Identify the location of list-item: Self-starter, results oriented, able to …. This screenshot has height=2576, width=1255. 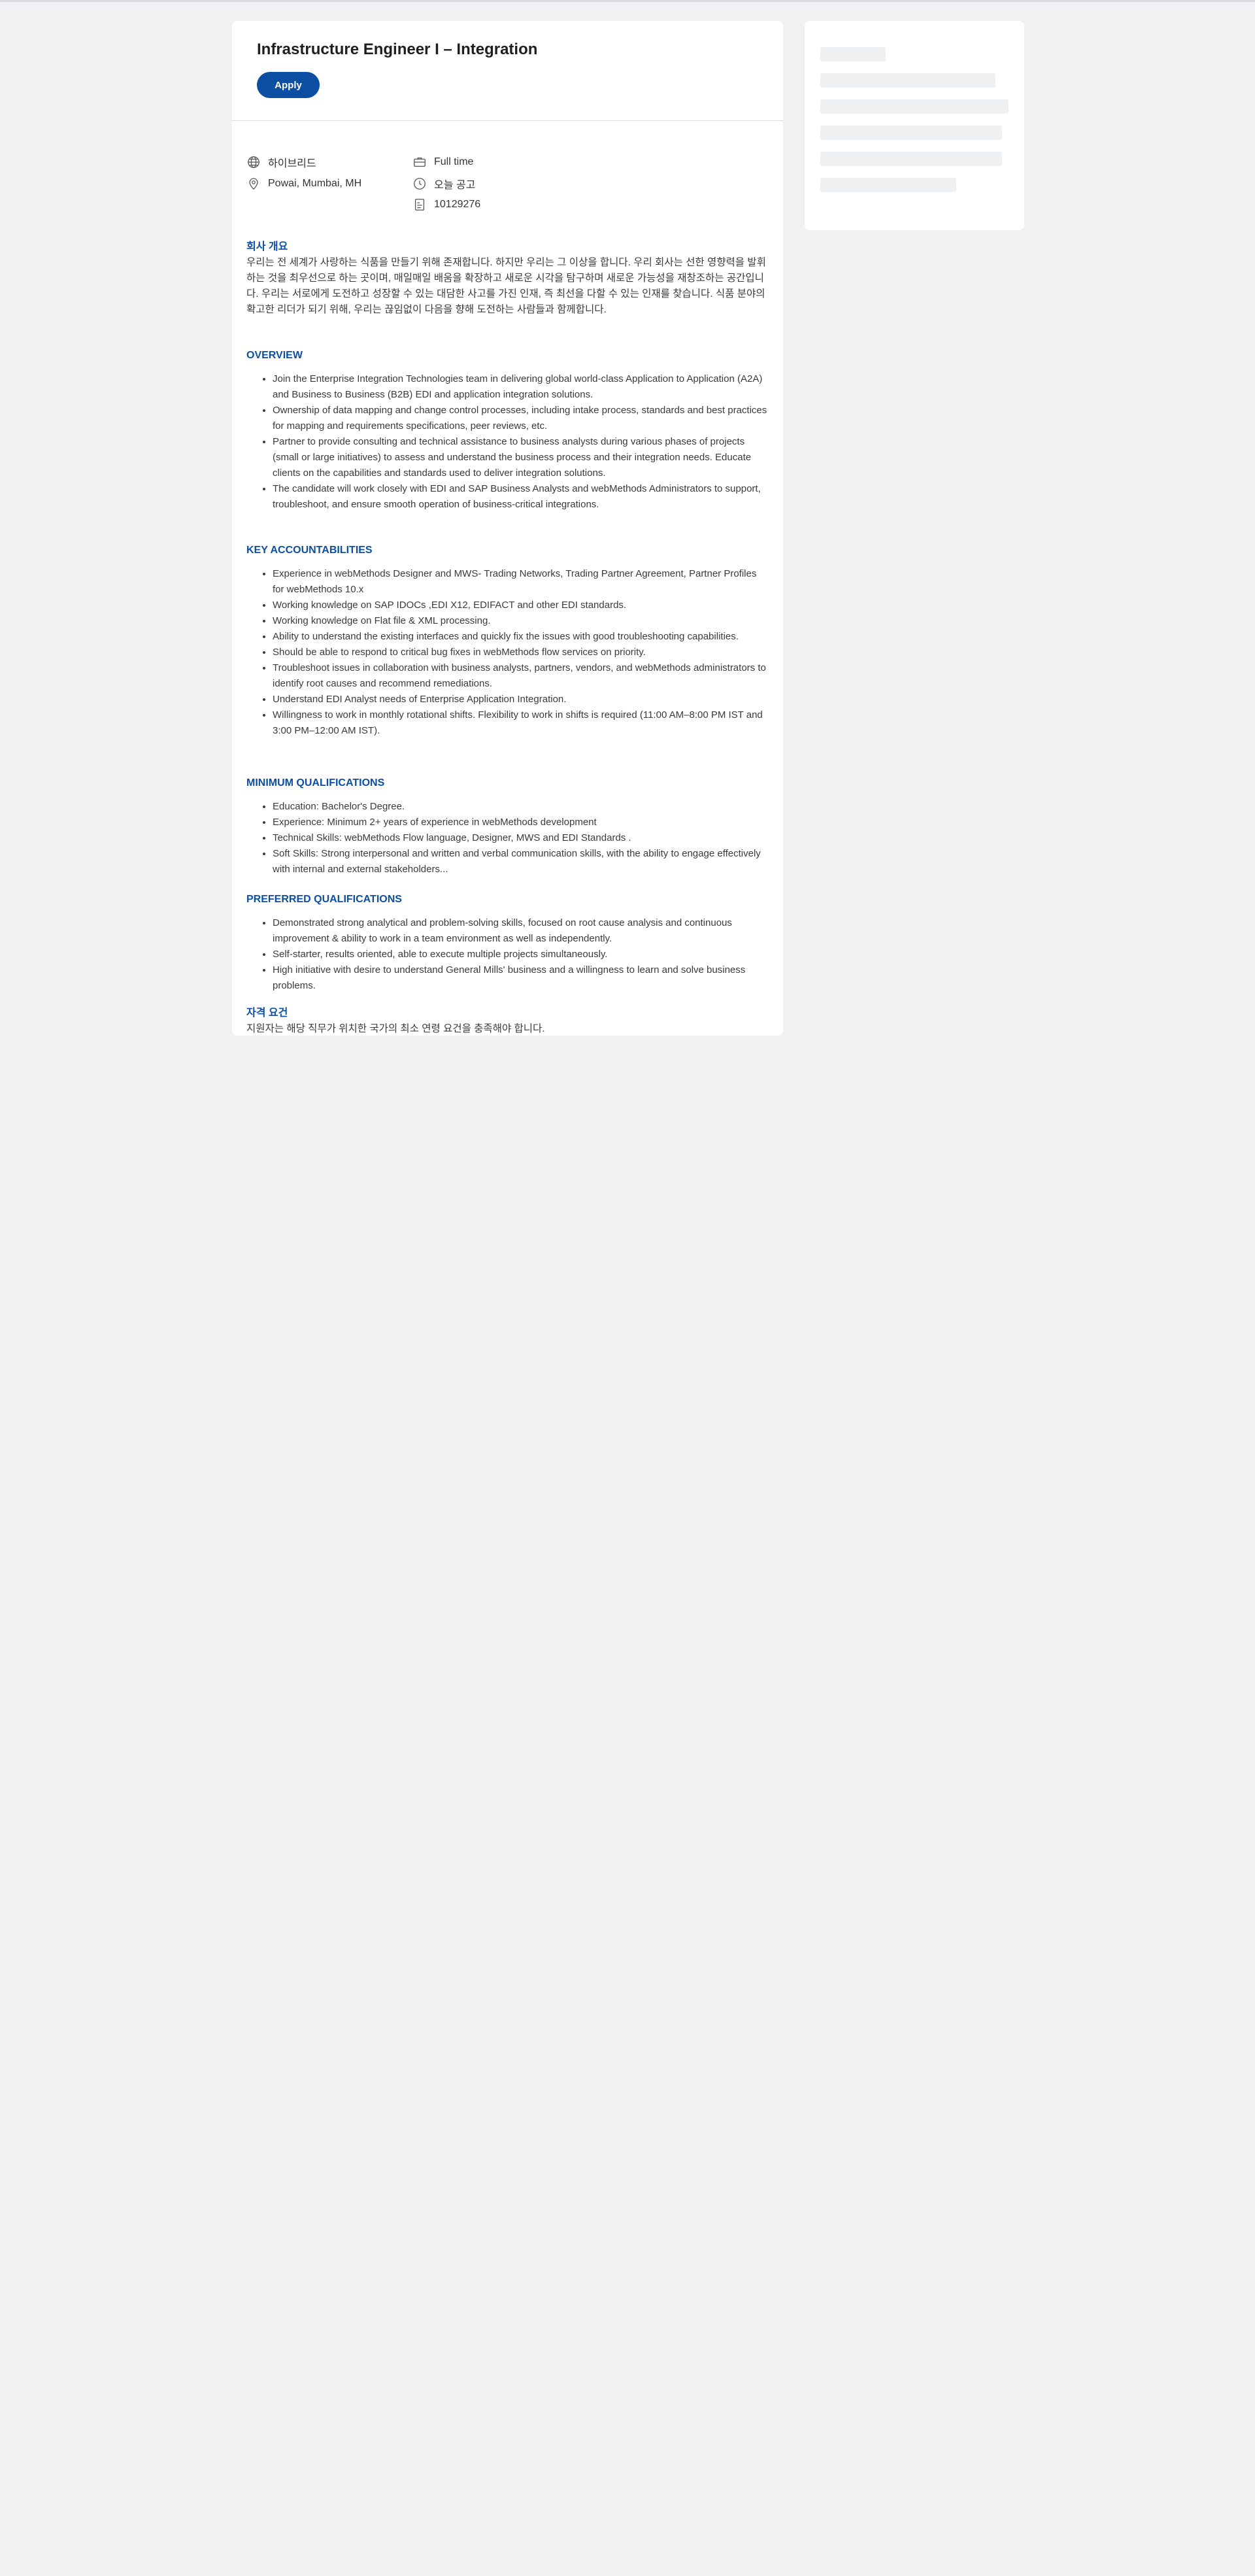
(521, 954).